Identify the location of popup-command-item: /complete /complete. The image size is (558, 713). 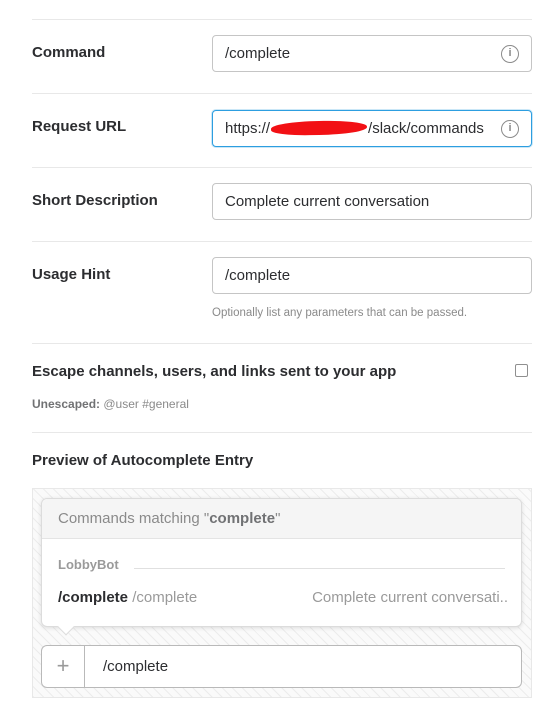
(127, 597).